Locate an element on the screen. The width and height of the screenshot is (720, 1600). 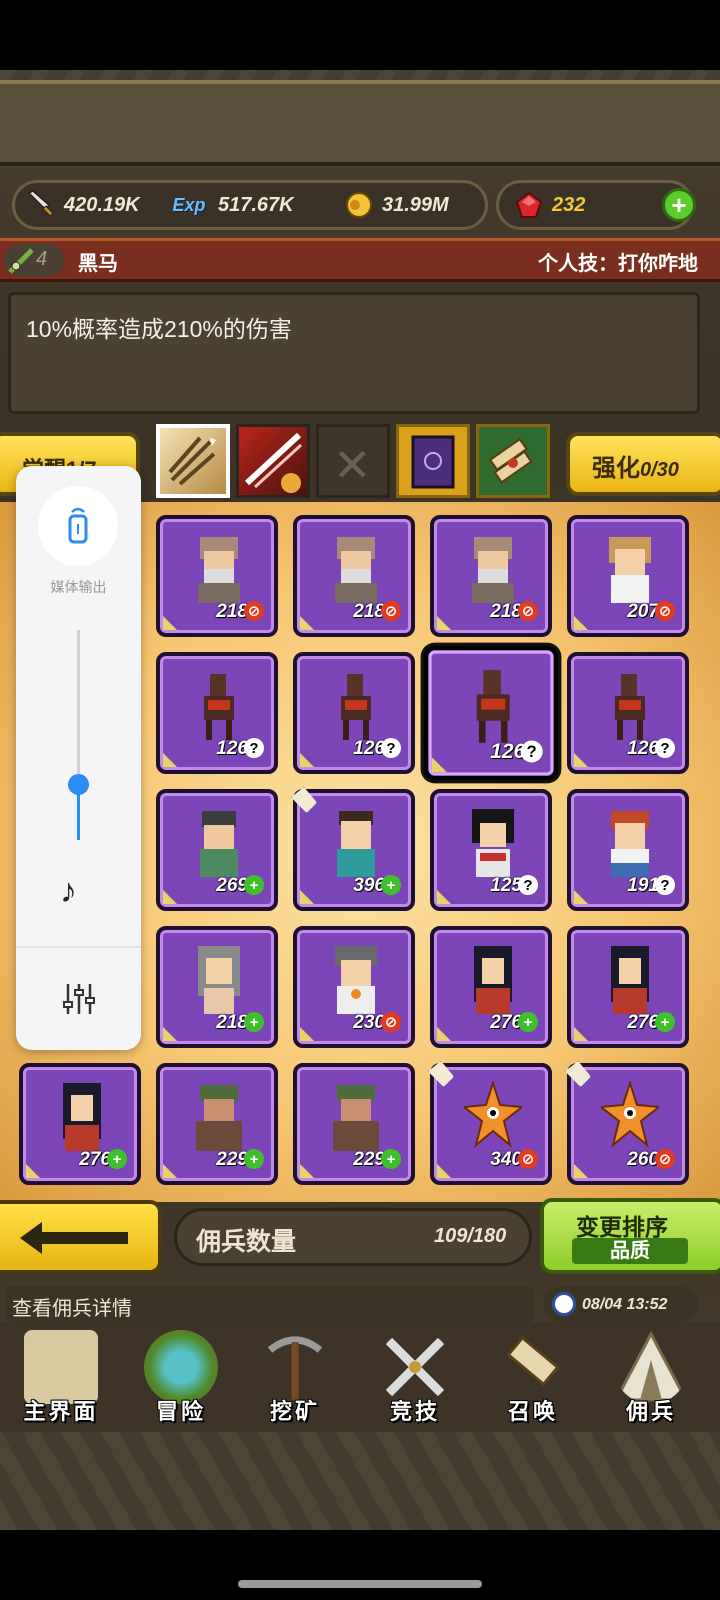
home-indicator is located at coordinates (360, 1584).